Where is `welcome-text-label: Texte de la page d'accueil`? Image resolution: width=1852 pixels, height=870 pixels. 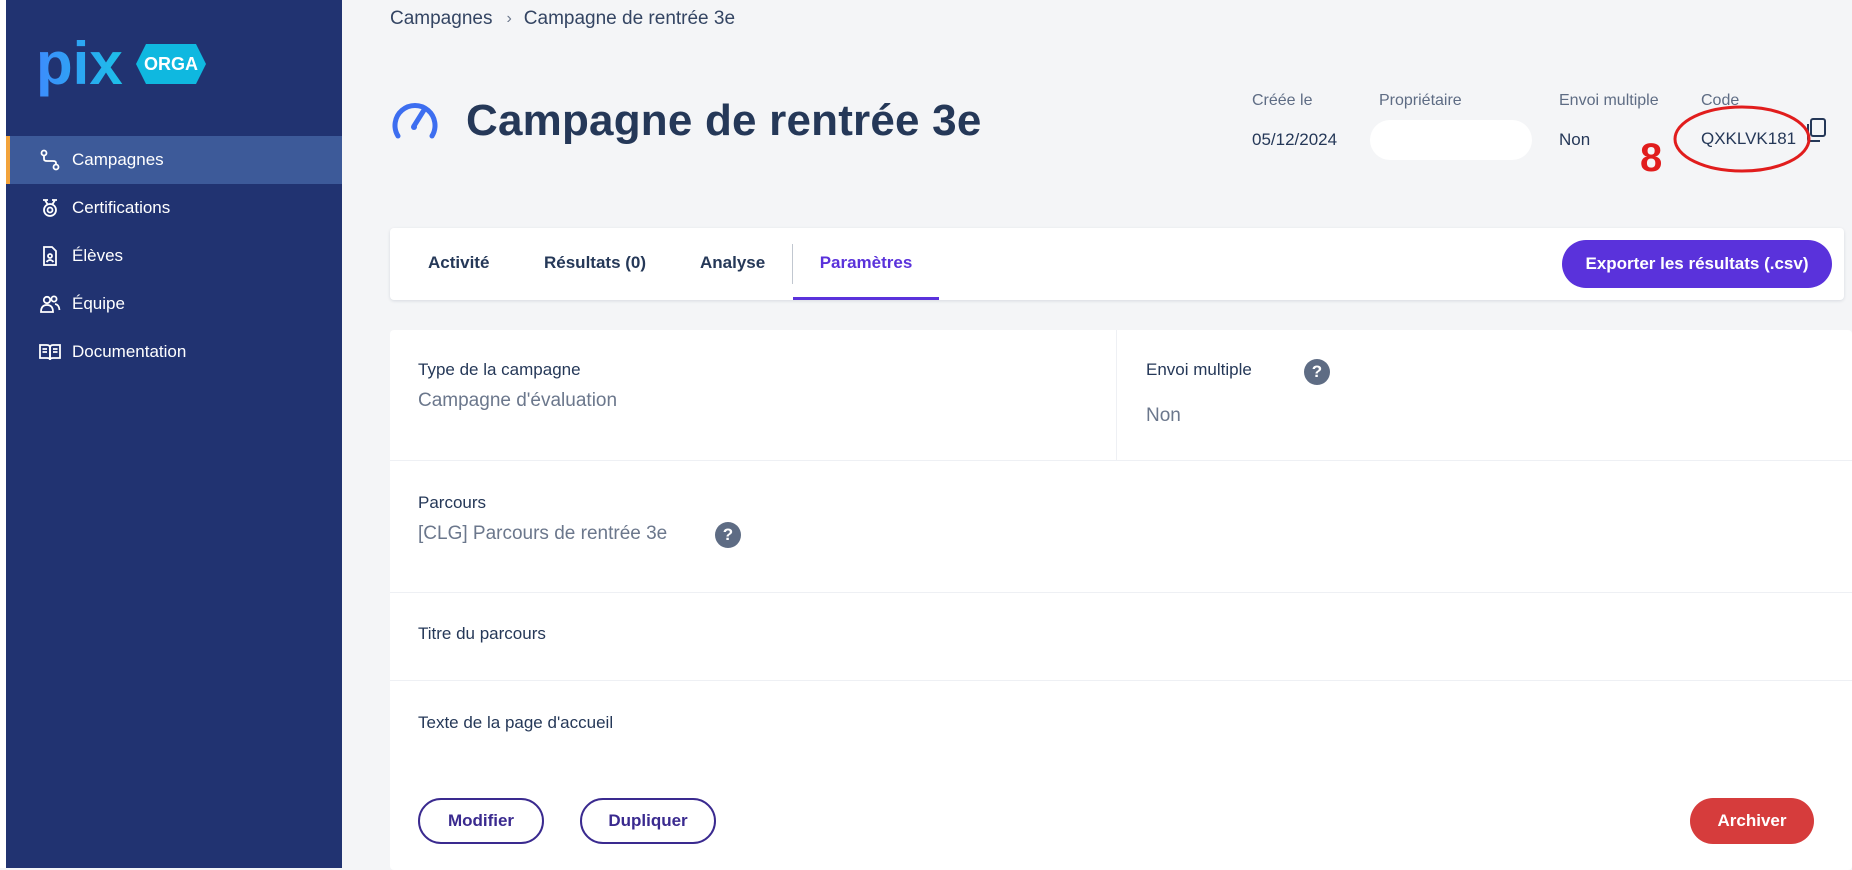
welcome-text-label: Texte de la page d'accueil is located at coordinates (516, 722).